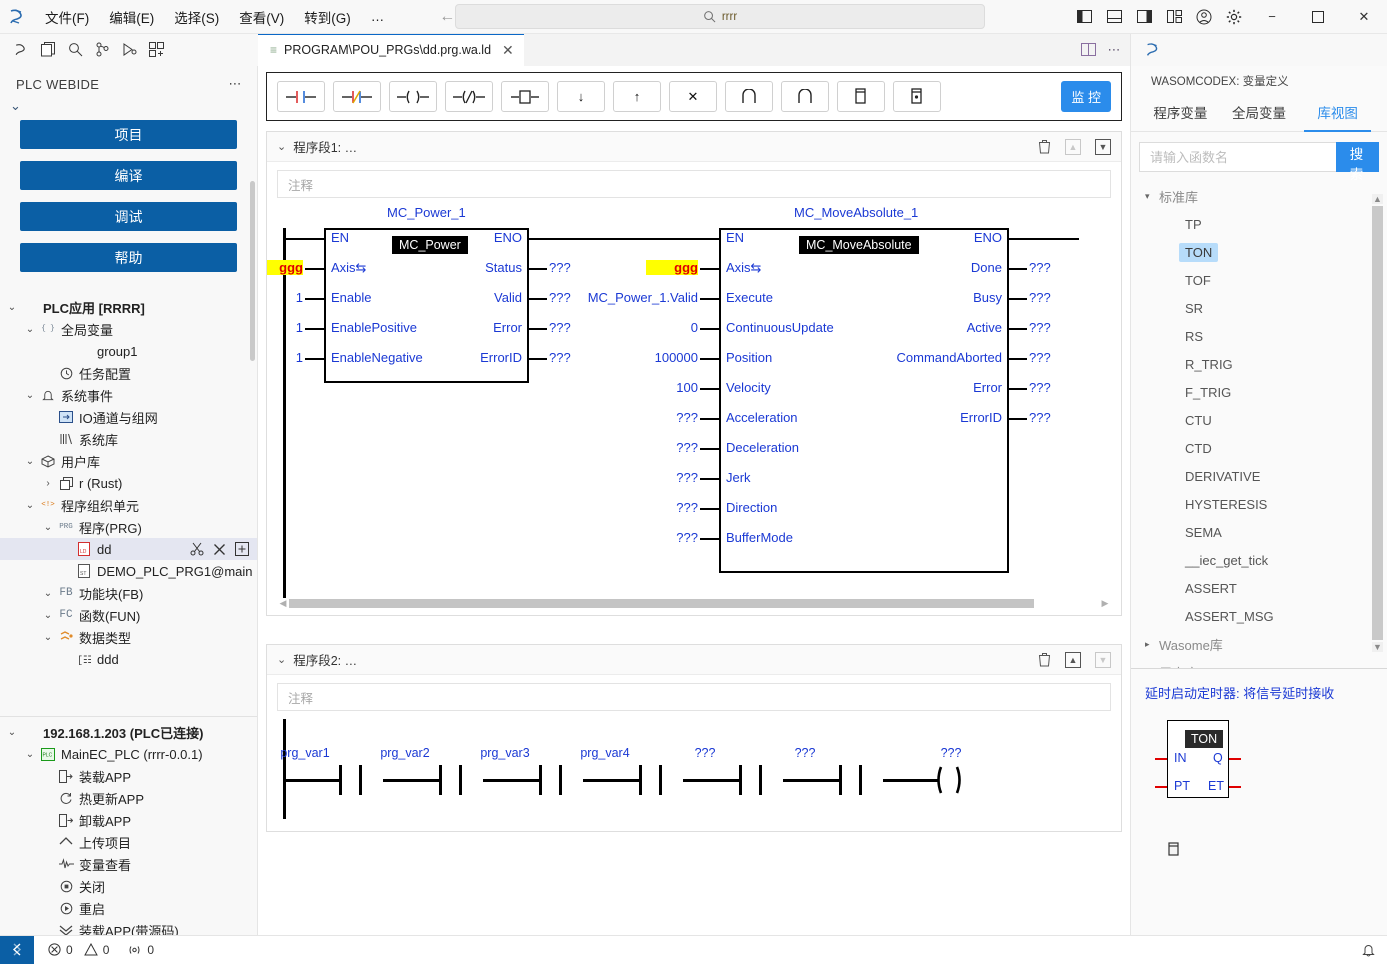  What do you see at coordinates (1088, 49) in the screenshot?
I see `split-editor-icon` at bounding box center [1088, 49].